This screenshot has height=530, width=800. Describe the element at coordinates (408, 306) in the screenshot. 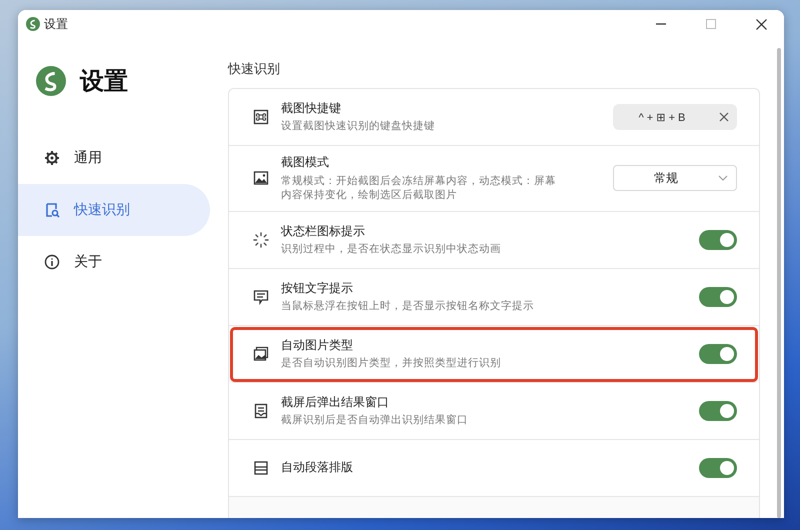

I see `setting-description: 当鼠标悬浮在按钮上时，是否显示按钮名称文字提示` at that location.